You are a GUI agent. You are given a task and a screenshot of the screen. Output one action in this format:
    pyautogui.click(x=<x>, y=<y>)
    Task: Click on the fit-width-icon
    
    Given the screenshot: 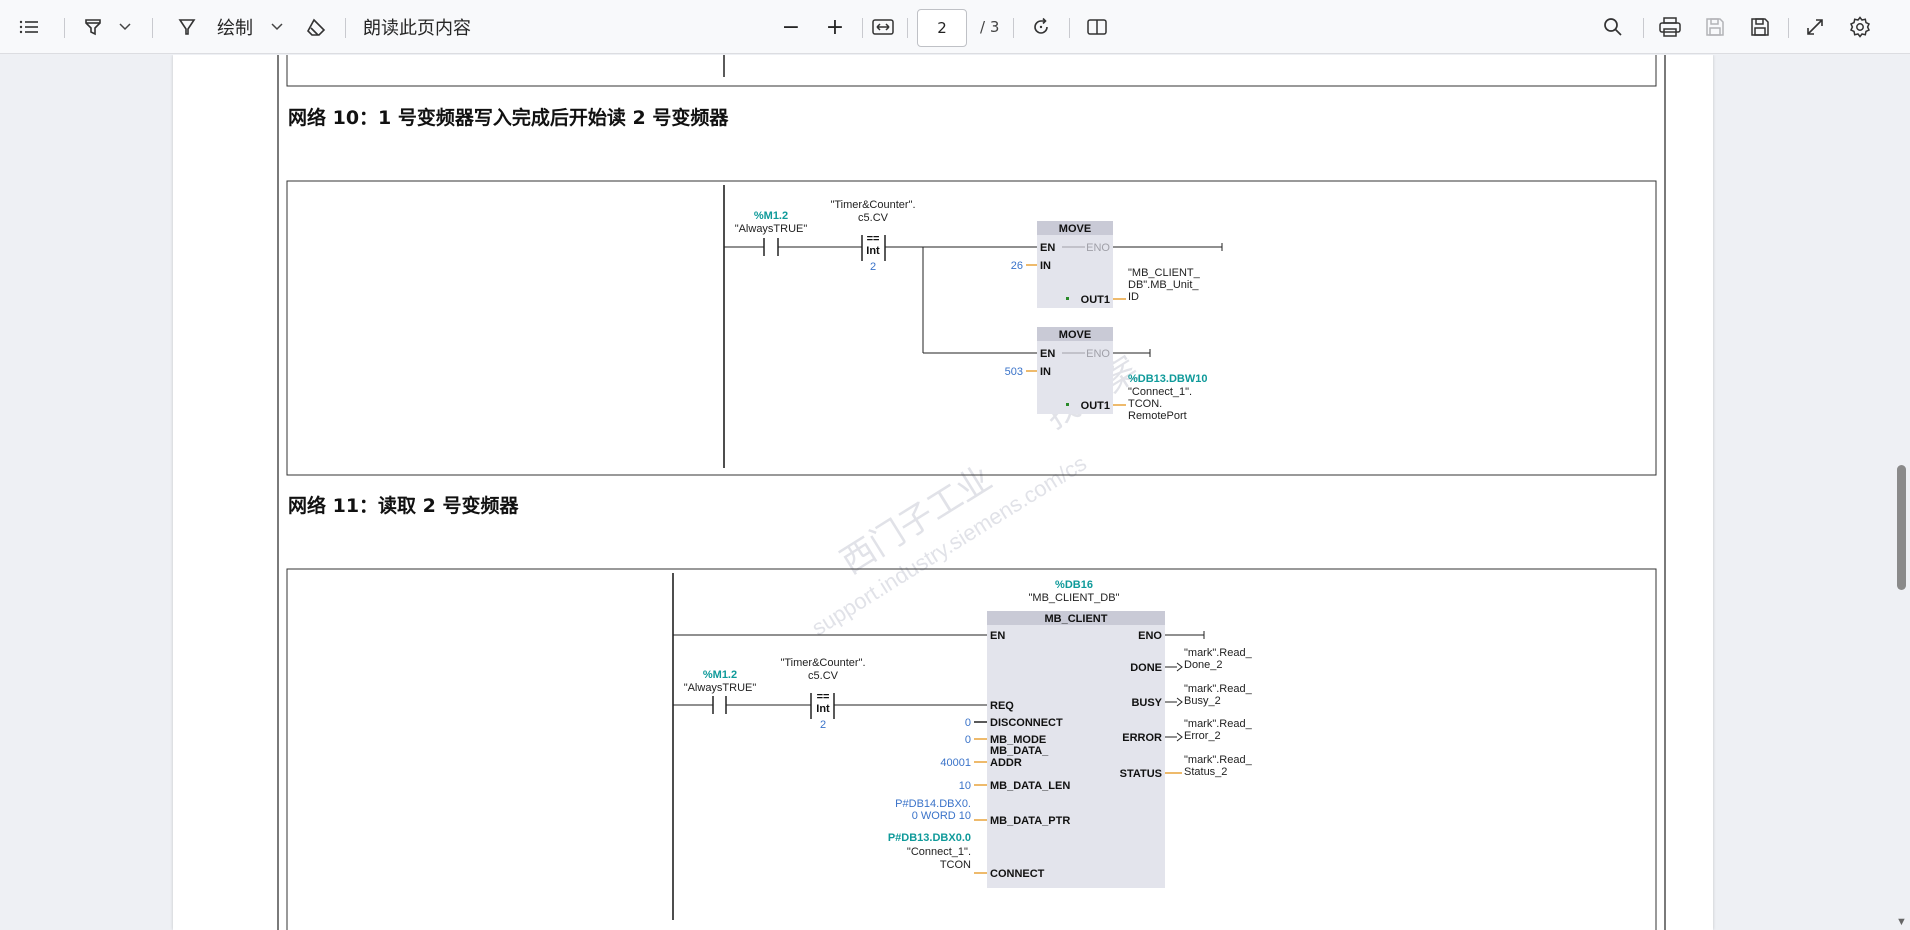 What is the action you would take?
    pyautogui.click(x=883, y=27)
    